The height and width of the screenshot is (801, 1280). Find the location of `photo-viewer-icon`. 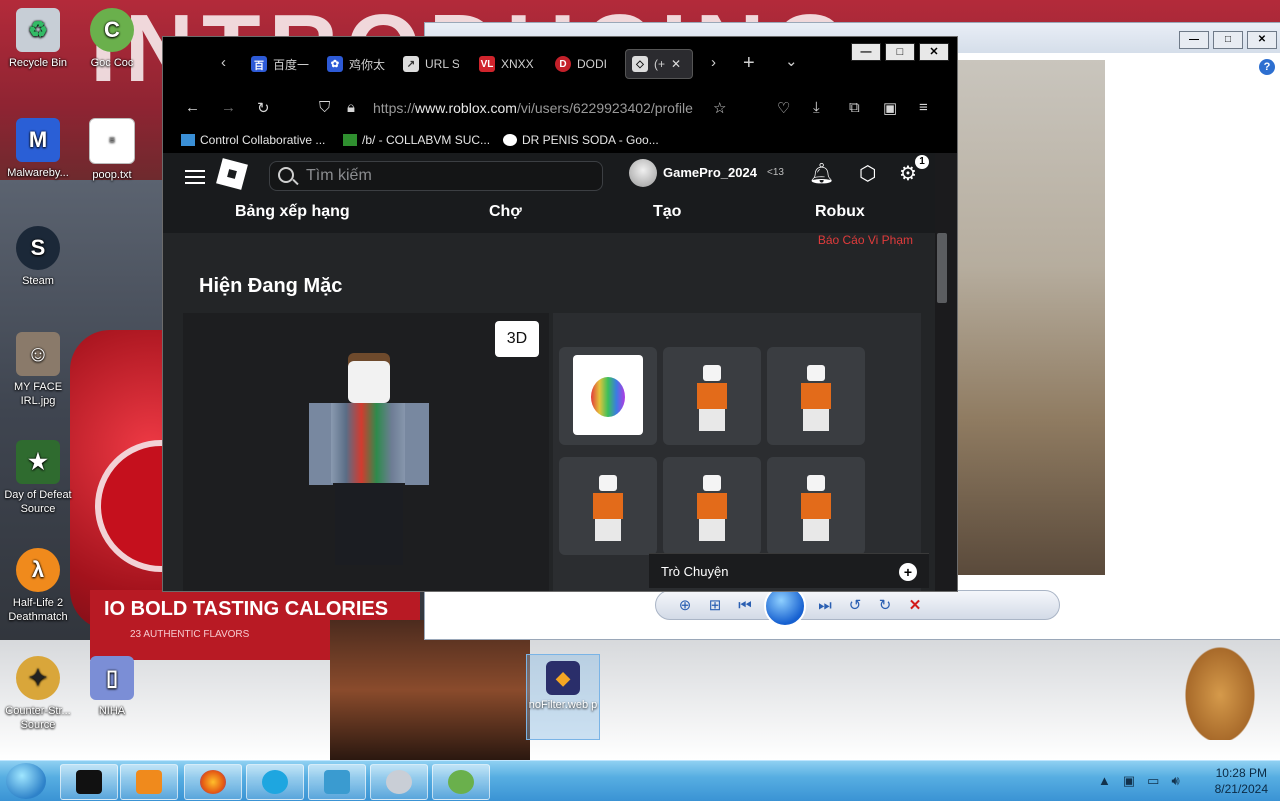

photo-viewer-icon is located at coordinates (337, 782).